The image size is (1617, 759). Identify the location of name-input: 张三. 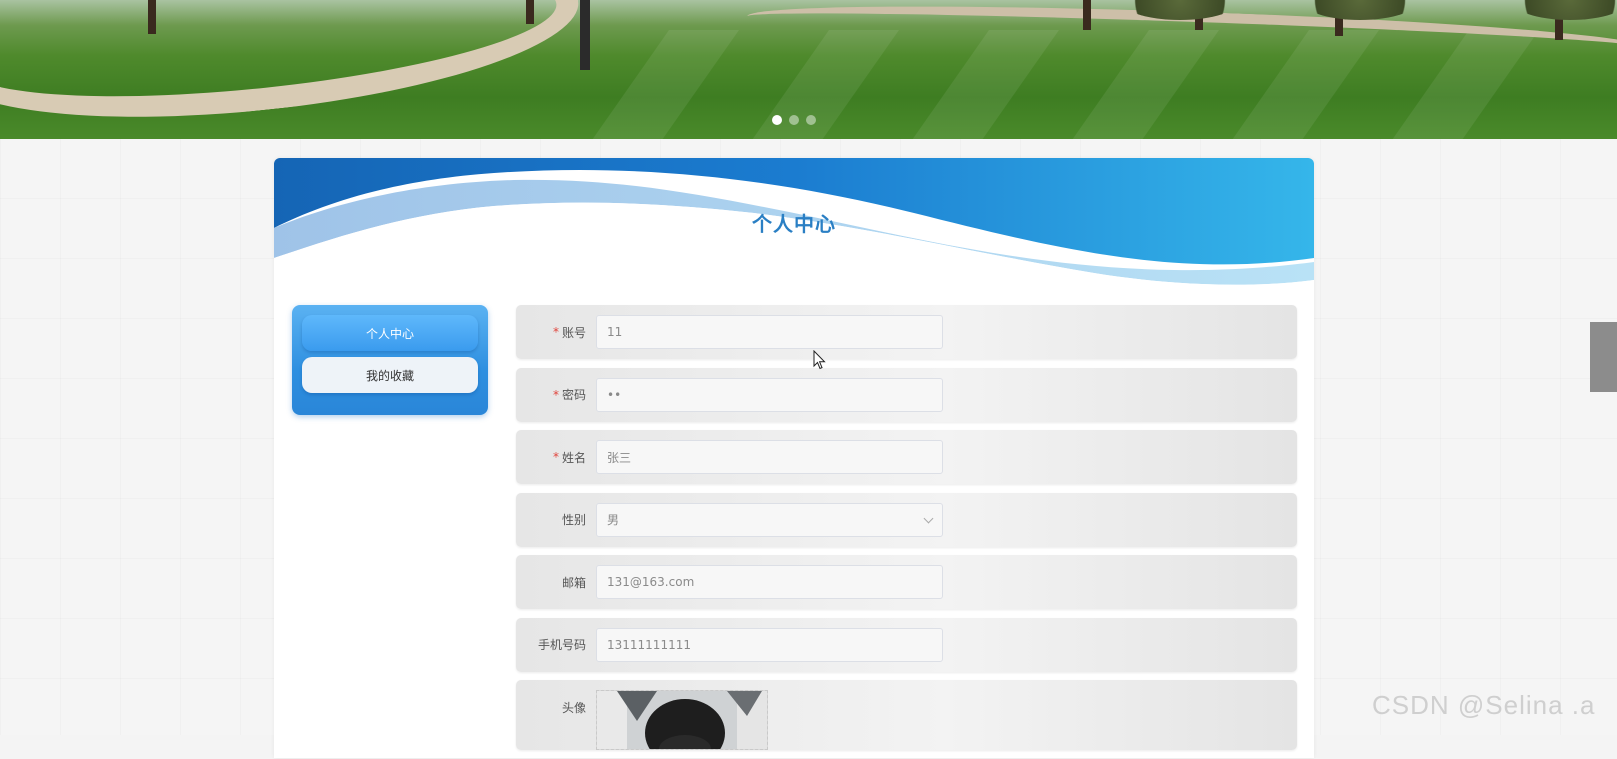
(769, 457).